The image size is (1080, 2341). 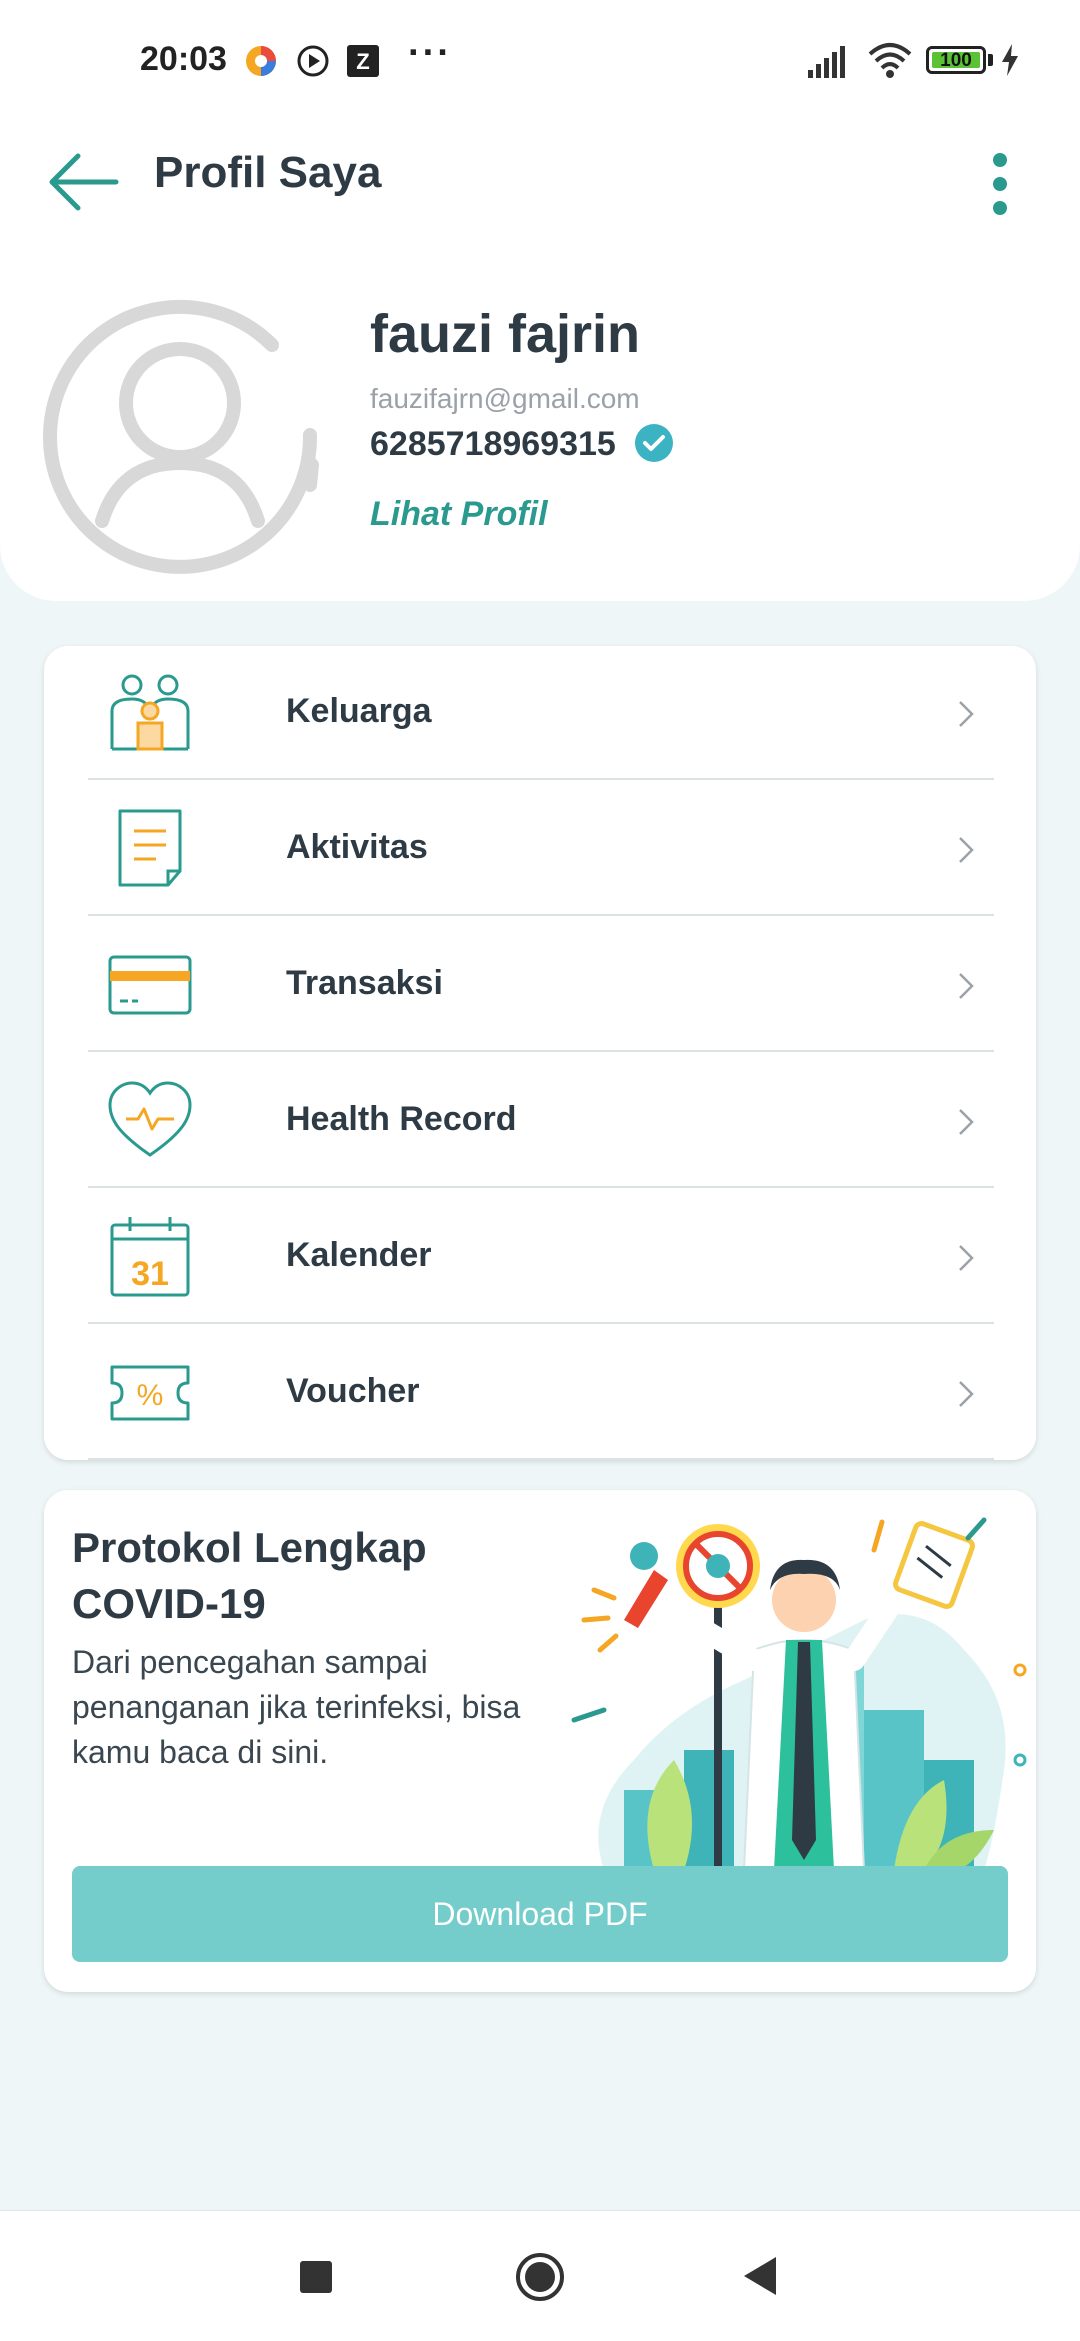 I want to click on menu-label-health-record: Health Record, so click(x=401, y=1119).